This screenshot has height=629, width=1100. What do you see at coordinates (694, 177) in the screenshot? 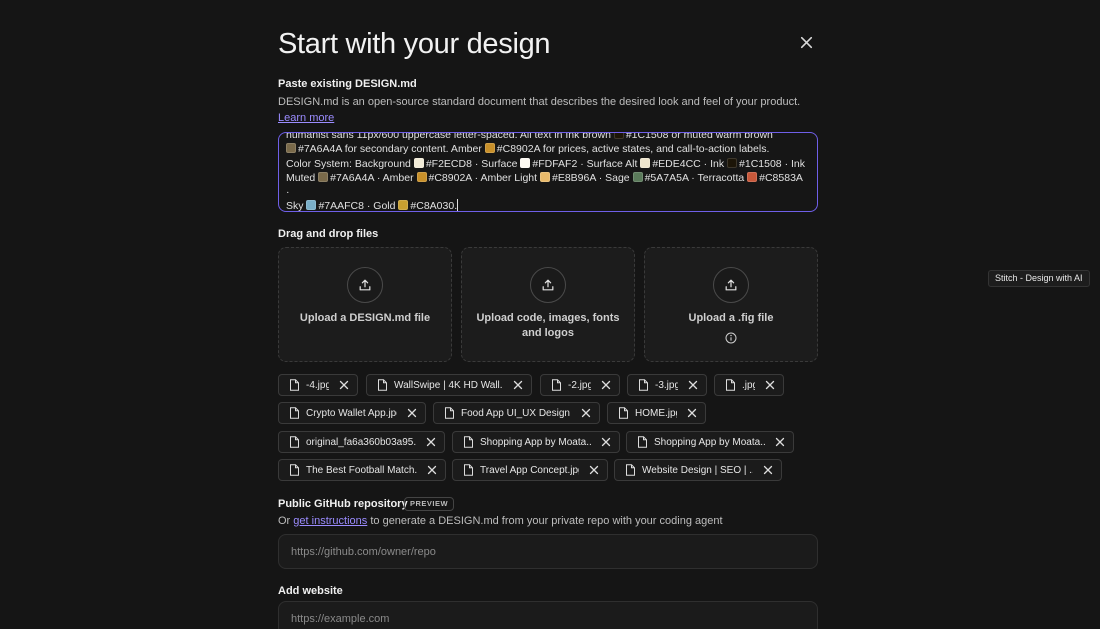
I see `text-segment: #5A7A5A · Terracotta` at bounding box center [694, 177].